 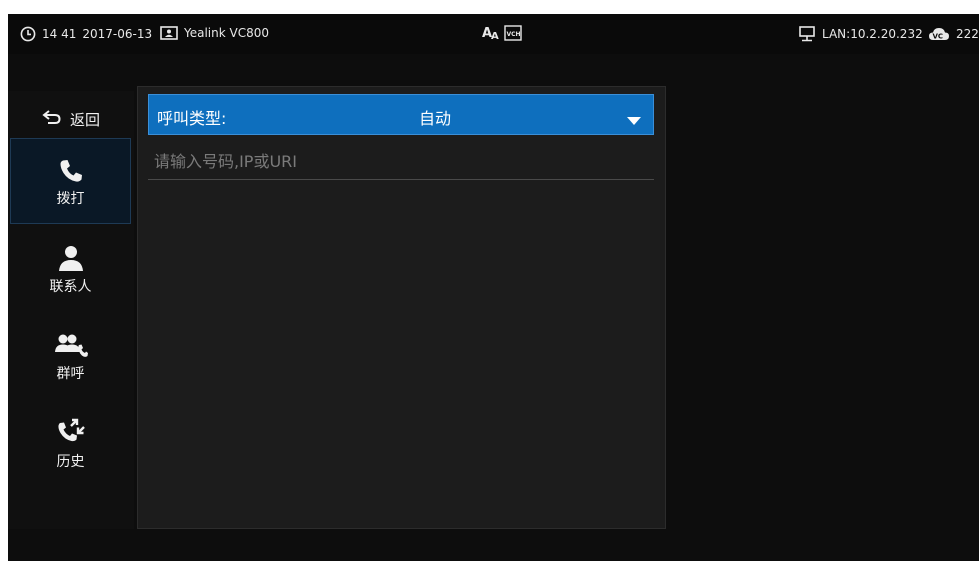 I want to click on time-text: 14 41, so click(x=59, y=34).